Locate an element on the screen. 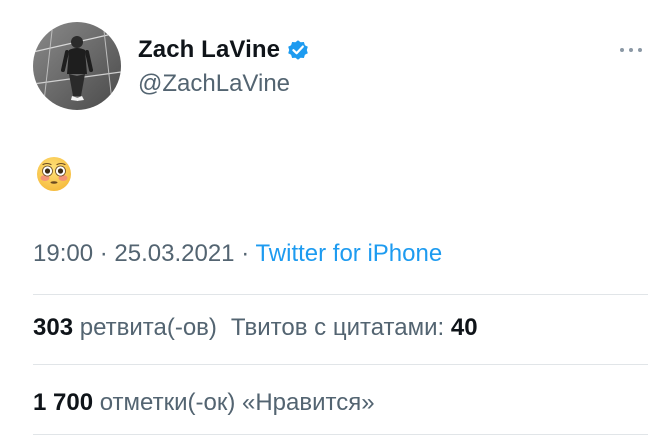  likes-stat: 1 700 отметки(-ок) «Нравится» is located at coordinates (204, 402).